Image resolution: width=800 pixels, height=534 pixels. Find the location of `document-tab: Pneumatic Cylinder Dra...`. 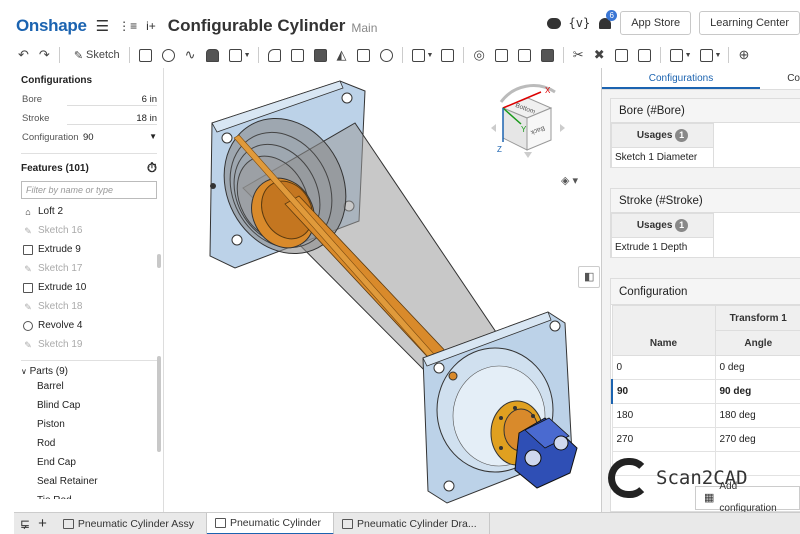

document-tab: Pneumatic Cylinder Dra... is located at coordinates (412, 523).